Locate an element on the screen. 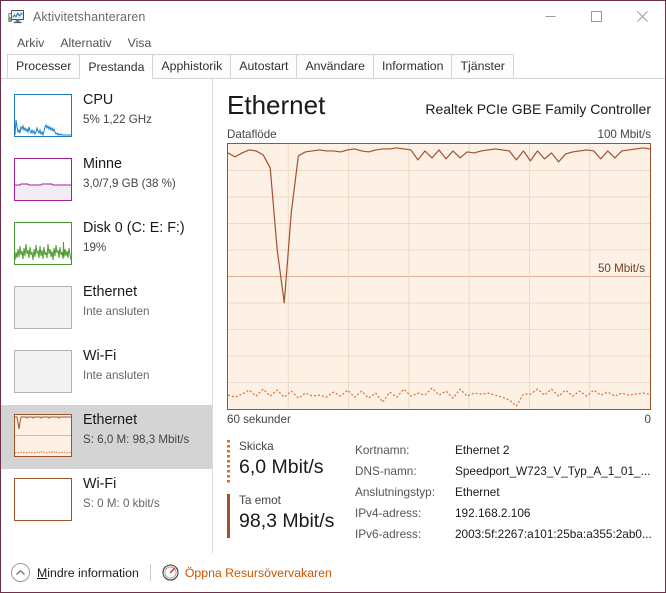  send-series is located at coordinates (439, 397).